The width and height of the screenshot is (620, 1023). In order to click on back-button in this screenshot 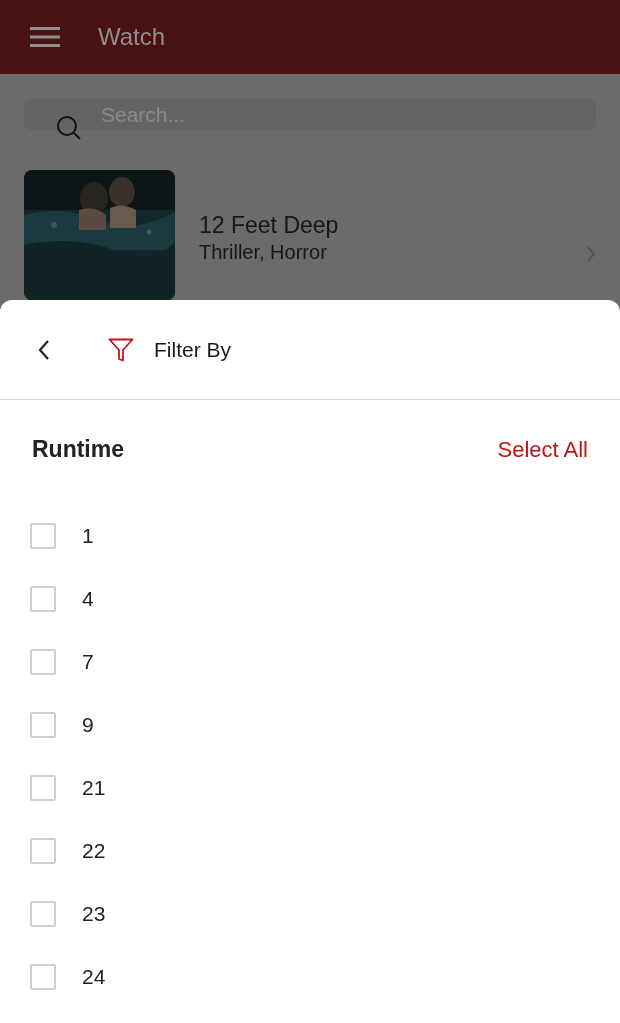, I will do `click(44, 349)`.